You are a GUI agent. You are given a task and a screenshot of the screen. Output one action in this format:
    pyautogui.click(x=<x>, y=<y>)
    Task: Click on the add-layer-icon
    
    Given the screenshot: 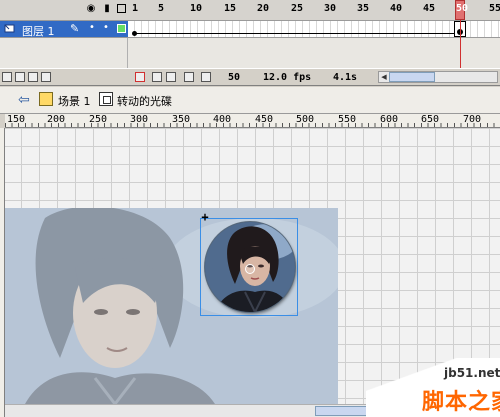 What is the action you would take?
    pyautogui.click(x=7, y=77)
    